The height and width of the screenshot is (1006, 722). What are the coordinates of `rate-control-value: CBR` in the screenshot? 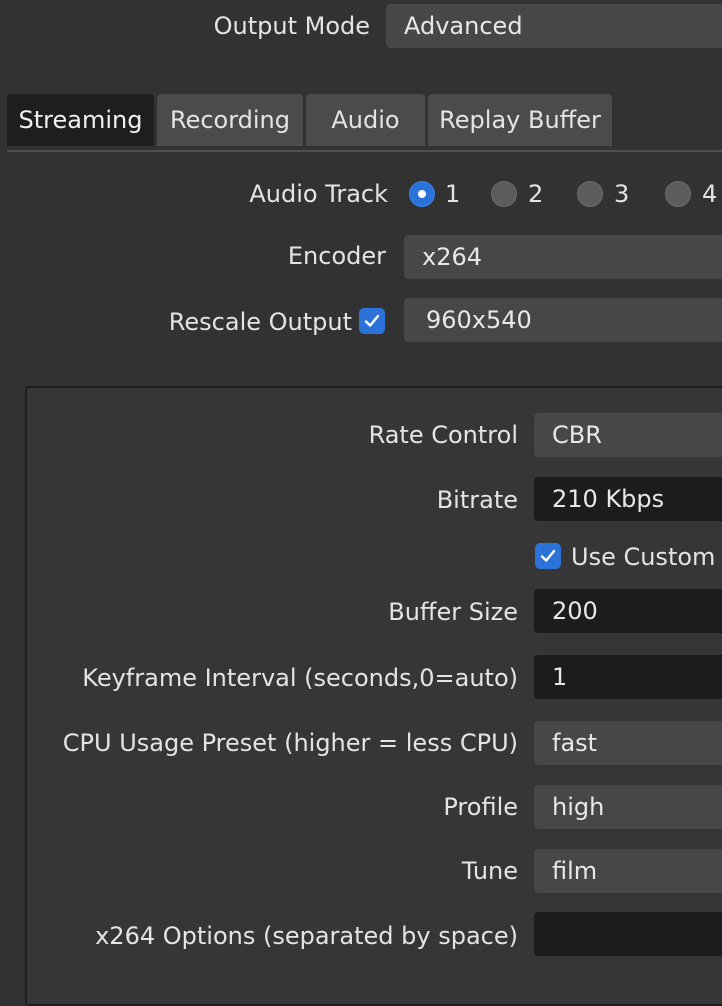 It's located at (577, 435).